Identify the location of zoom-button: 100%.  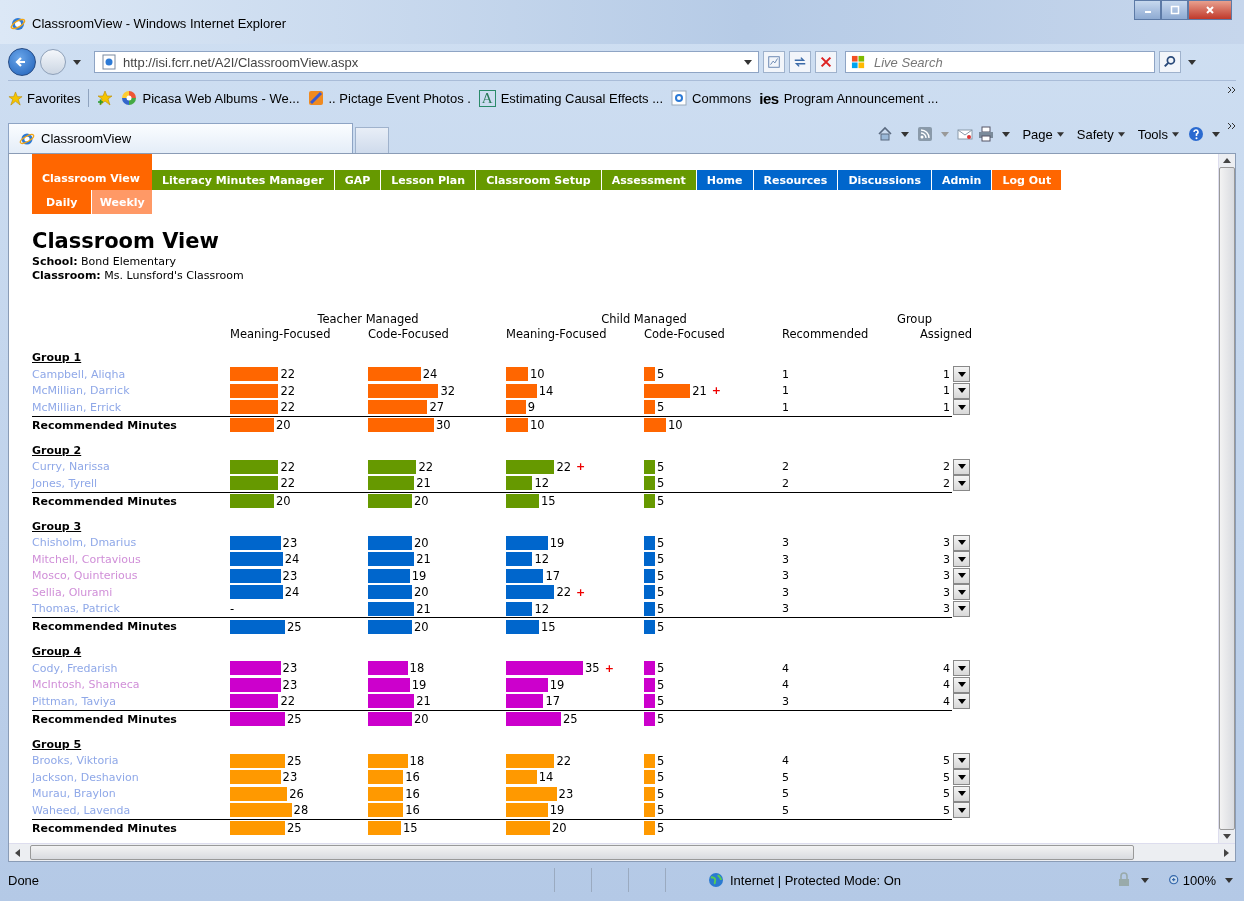
(1191, 880).